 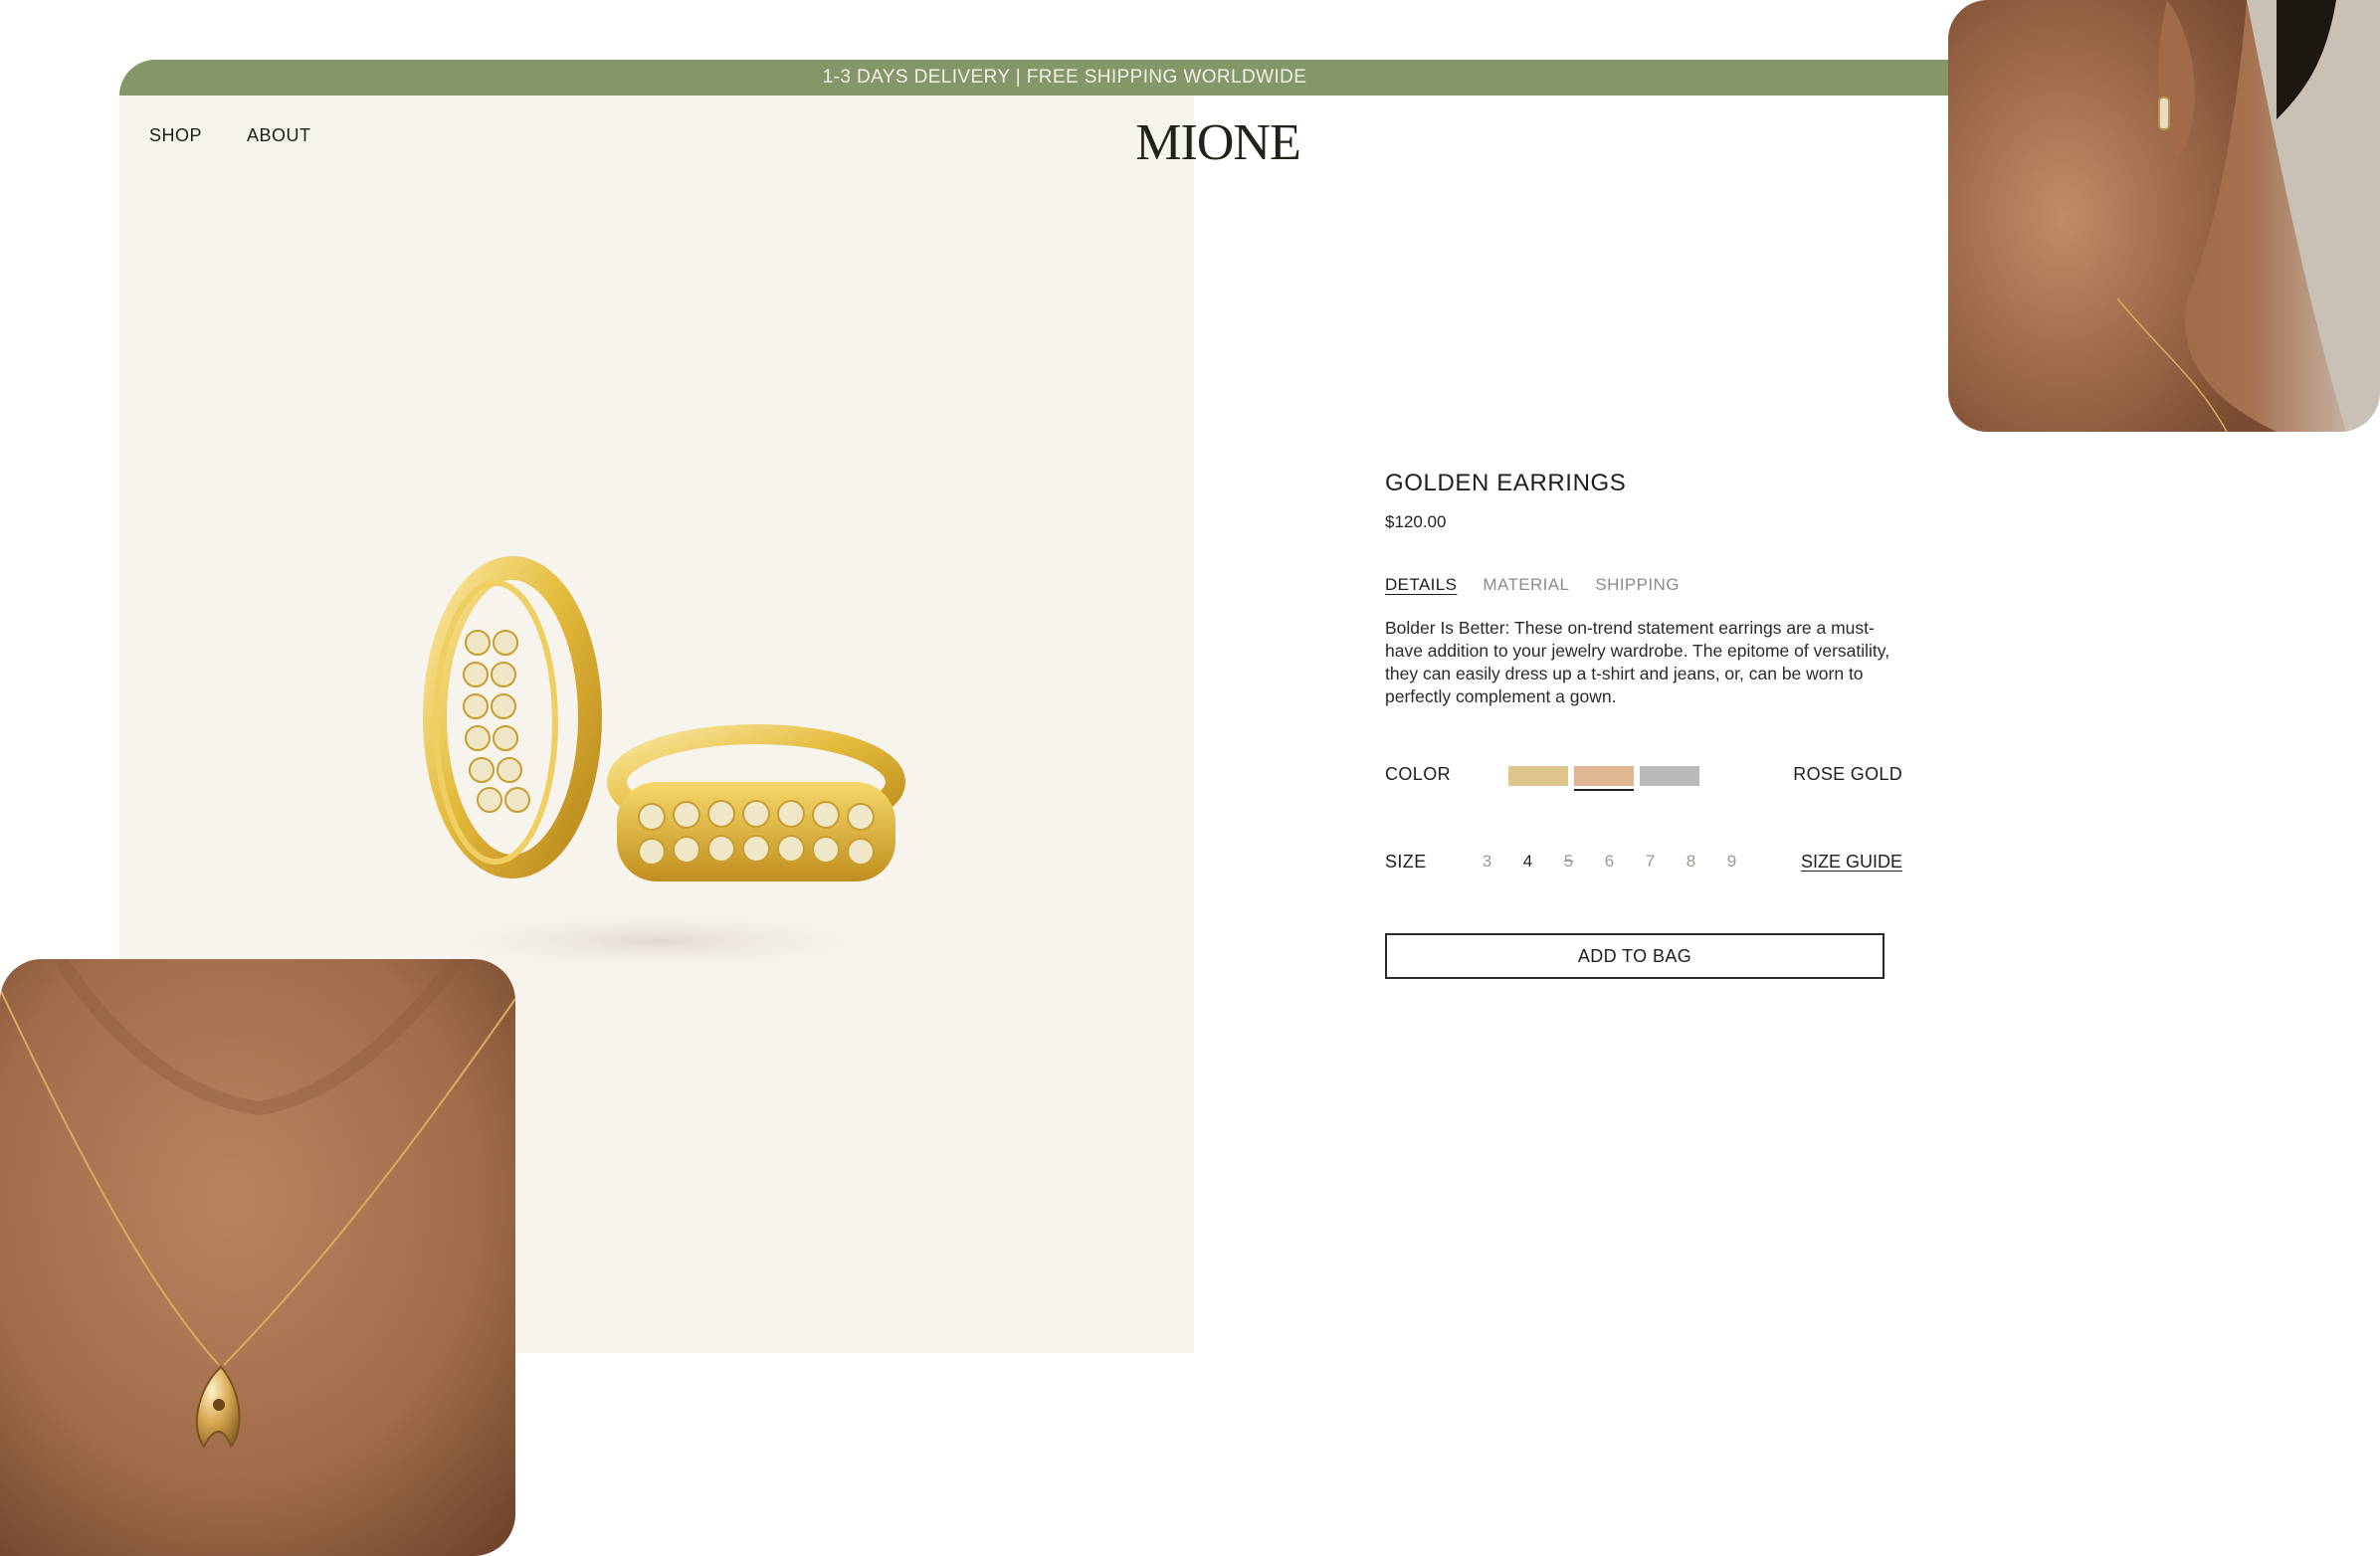 I want to click on selected-swatch-indicator, so click(x=1604, y=790).